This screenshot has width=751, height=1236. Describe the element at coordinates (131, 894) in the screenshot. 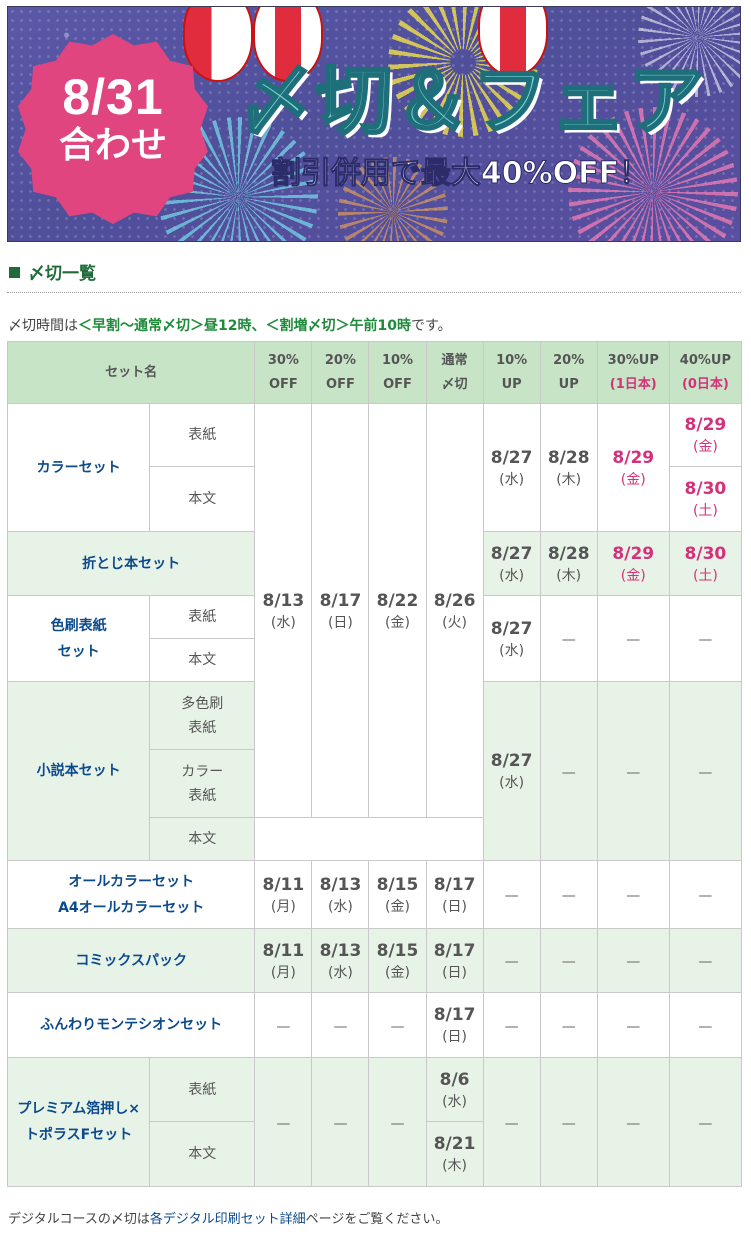

I see `set-name-allcolor: オールカラーセット A4オールカラーセット` at that location.